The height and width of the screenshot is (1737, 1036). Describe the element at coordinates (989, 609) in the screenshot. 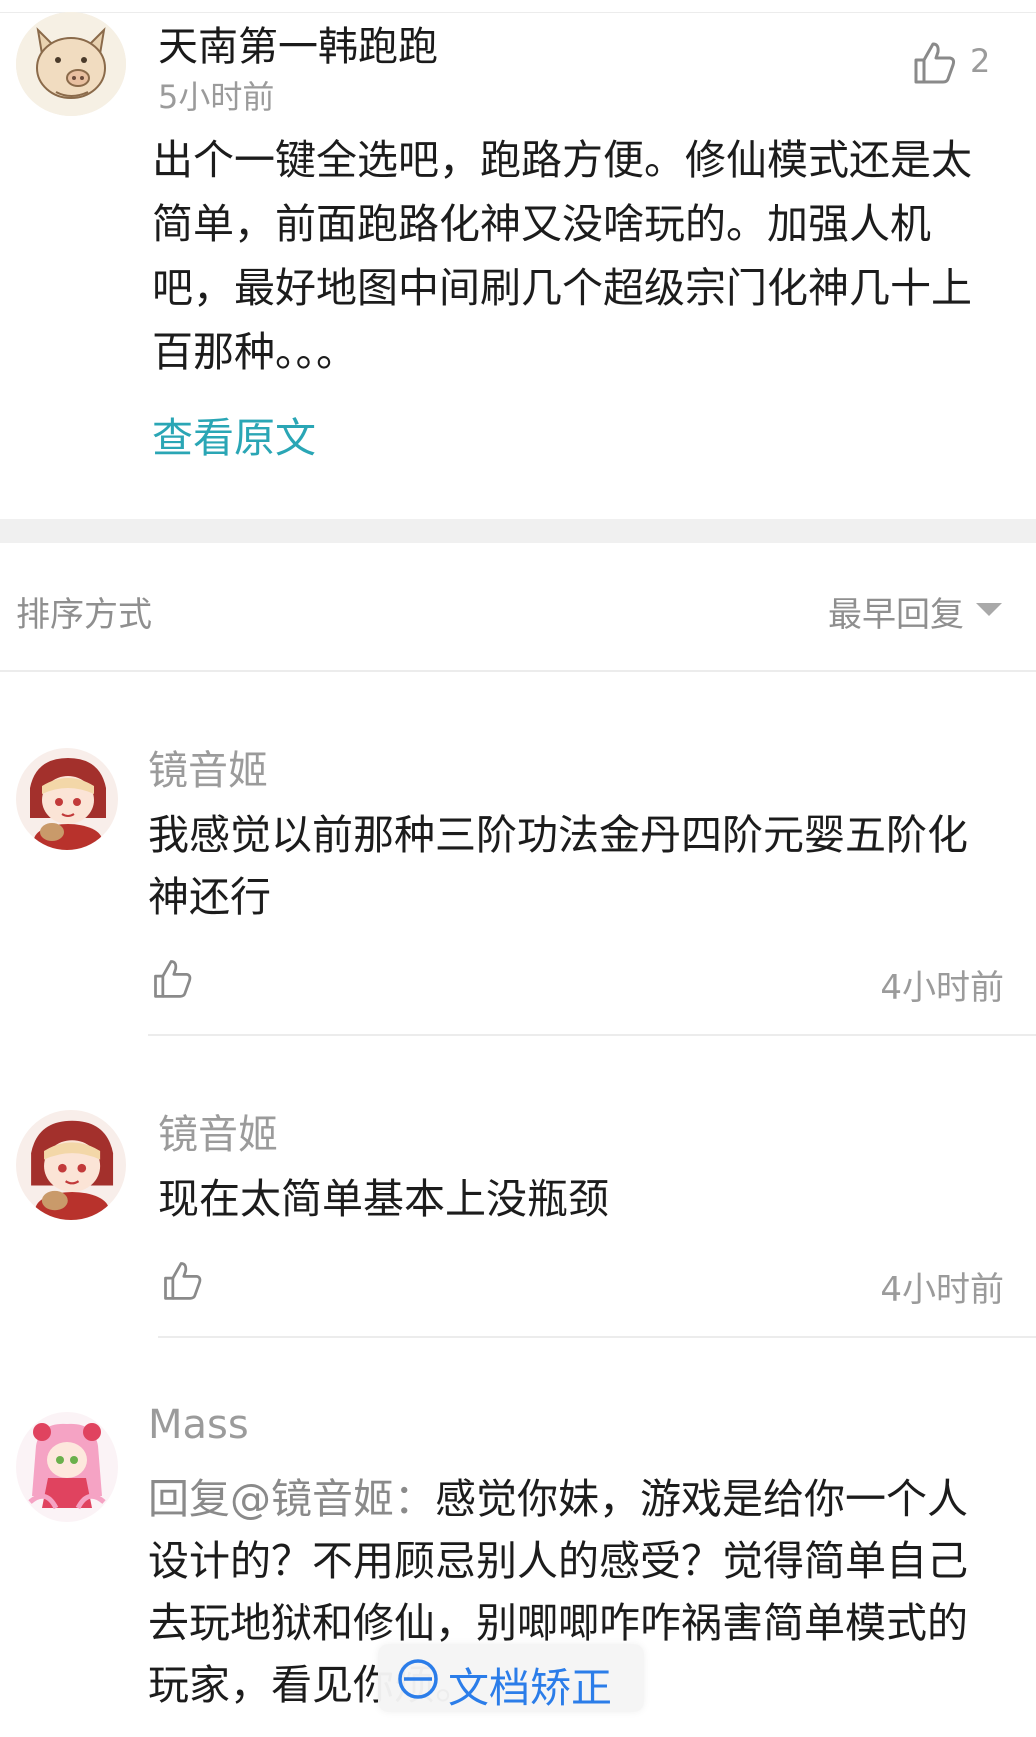

I see `triangle-down-icon` at that location.